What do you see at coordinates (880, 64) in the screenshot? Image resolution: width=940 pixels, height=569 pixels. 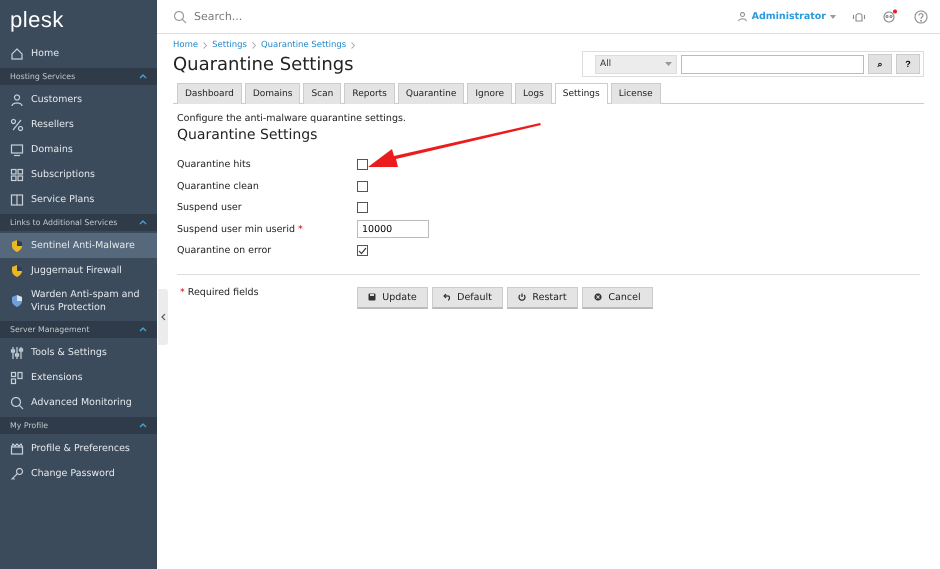 I see `search-button: ⌕` at bounding box center [880, 64].